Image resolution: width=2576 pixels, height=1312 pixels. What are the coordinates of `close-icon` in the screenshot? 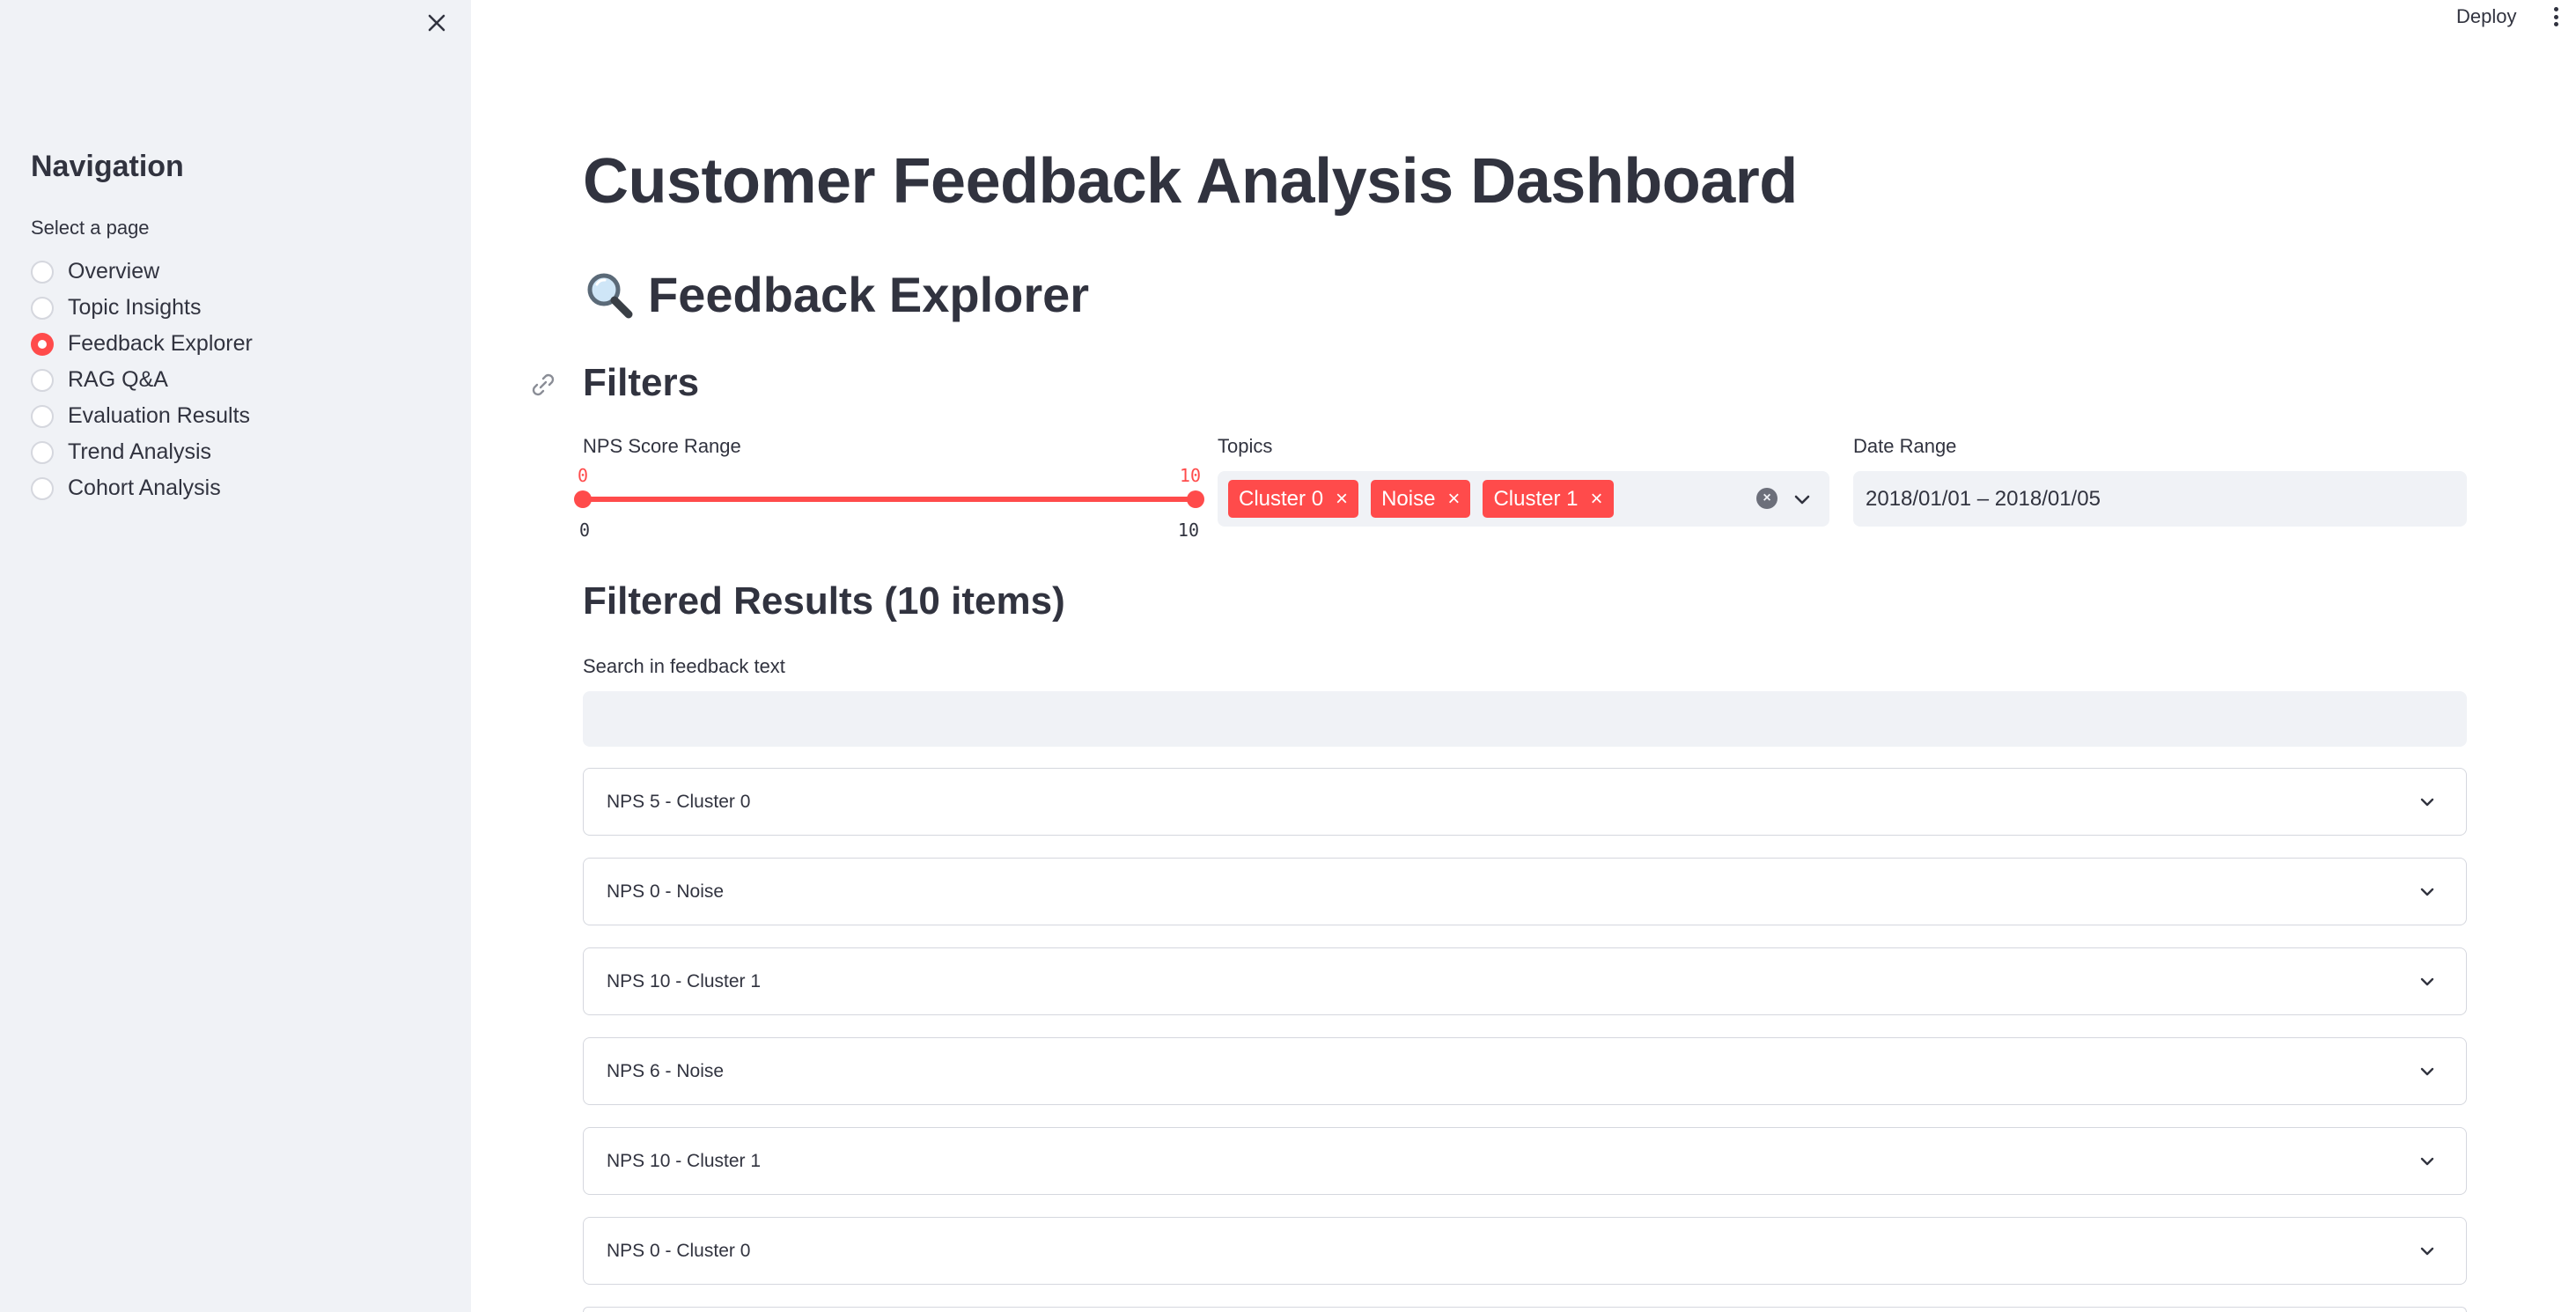 It's located at (436, 23).